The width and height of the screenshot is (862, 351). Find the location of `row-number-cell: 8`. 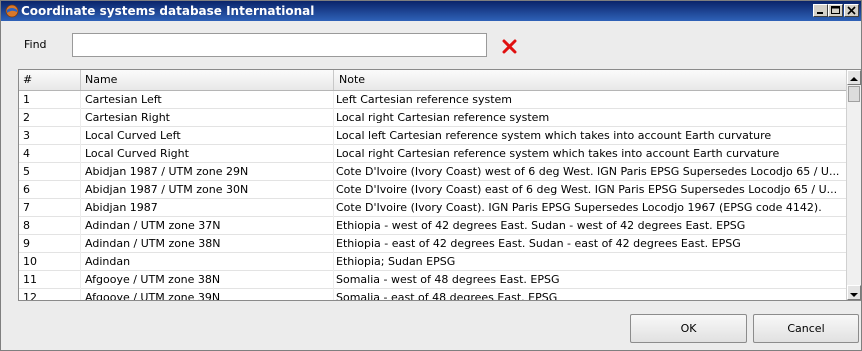

row-number-cell: 8 is located at coordinates (50, 226).